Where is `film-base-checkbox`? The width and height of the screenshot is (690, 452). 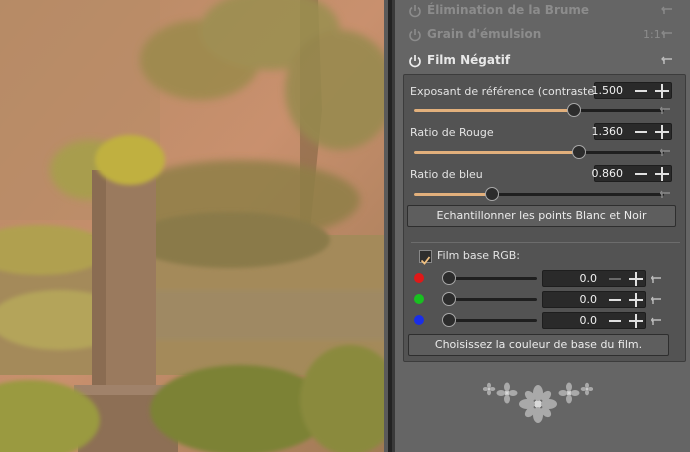 film-base-checkbox is located at coordinates (425, 257).